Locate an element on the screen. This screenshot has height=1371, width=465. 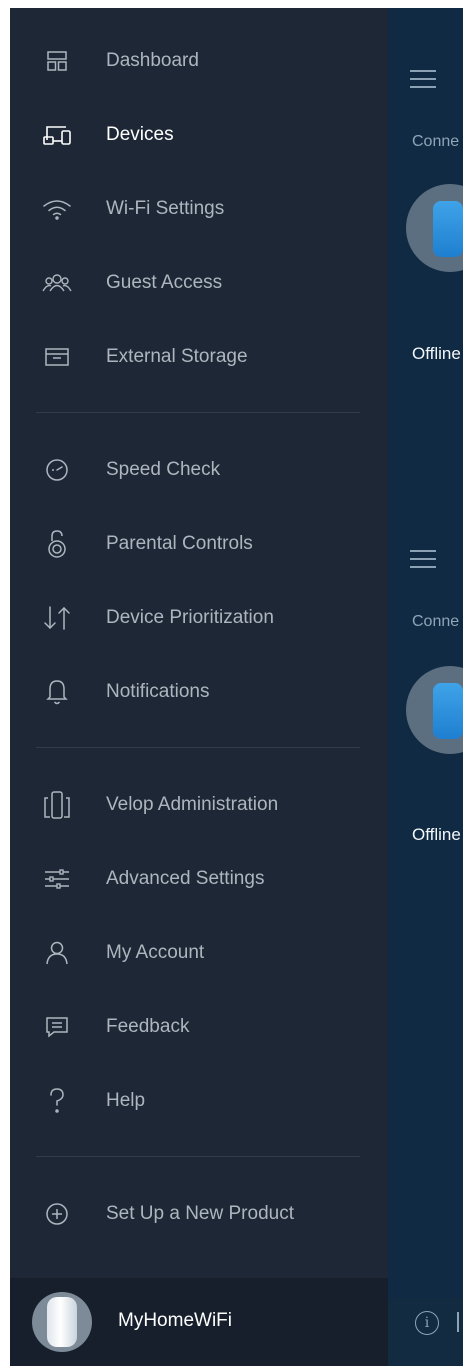
network-avatar is located at coordinates (62, 1322).